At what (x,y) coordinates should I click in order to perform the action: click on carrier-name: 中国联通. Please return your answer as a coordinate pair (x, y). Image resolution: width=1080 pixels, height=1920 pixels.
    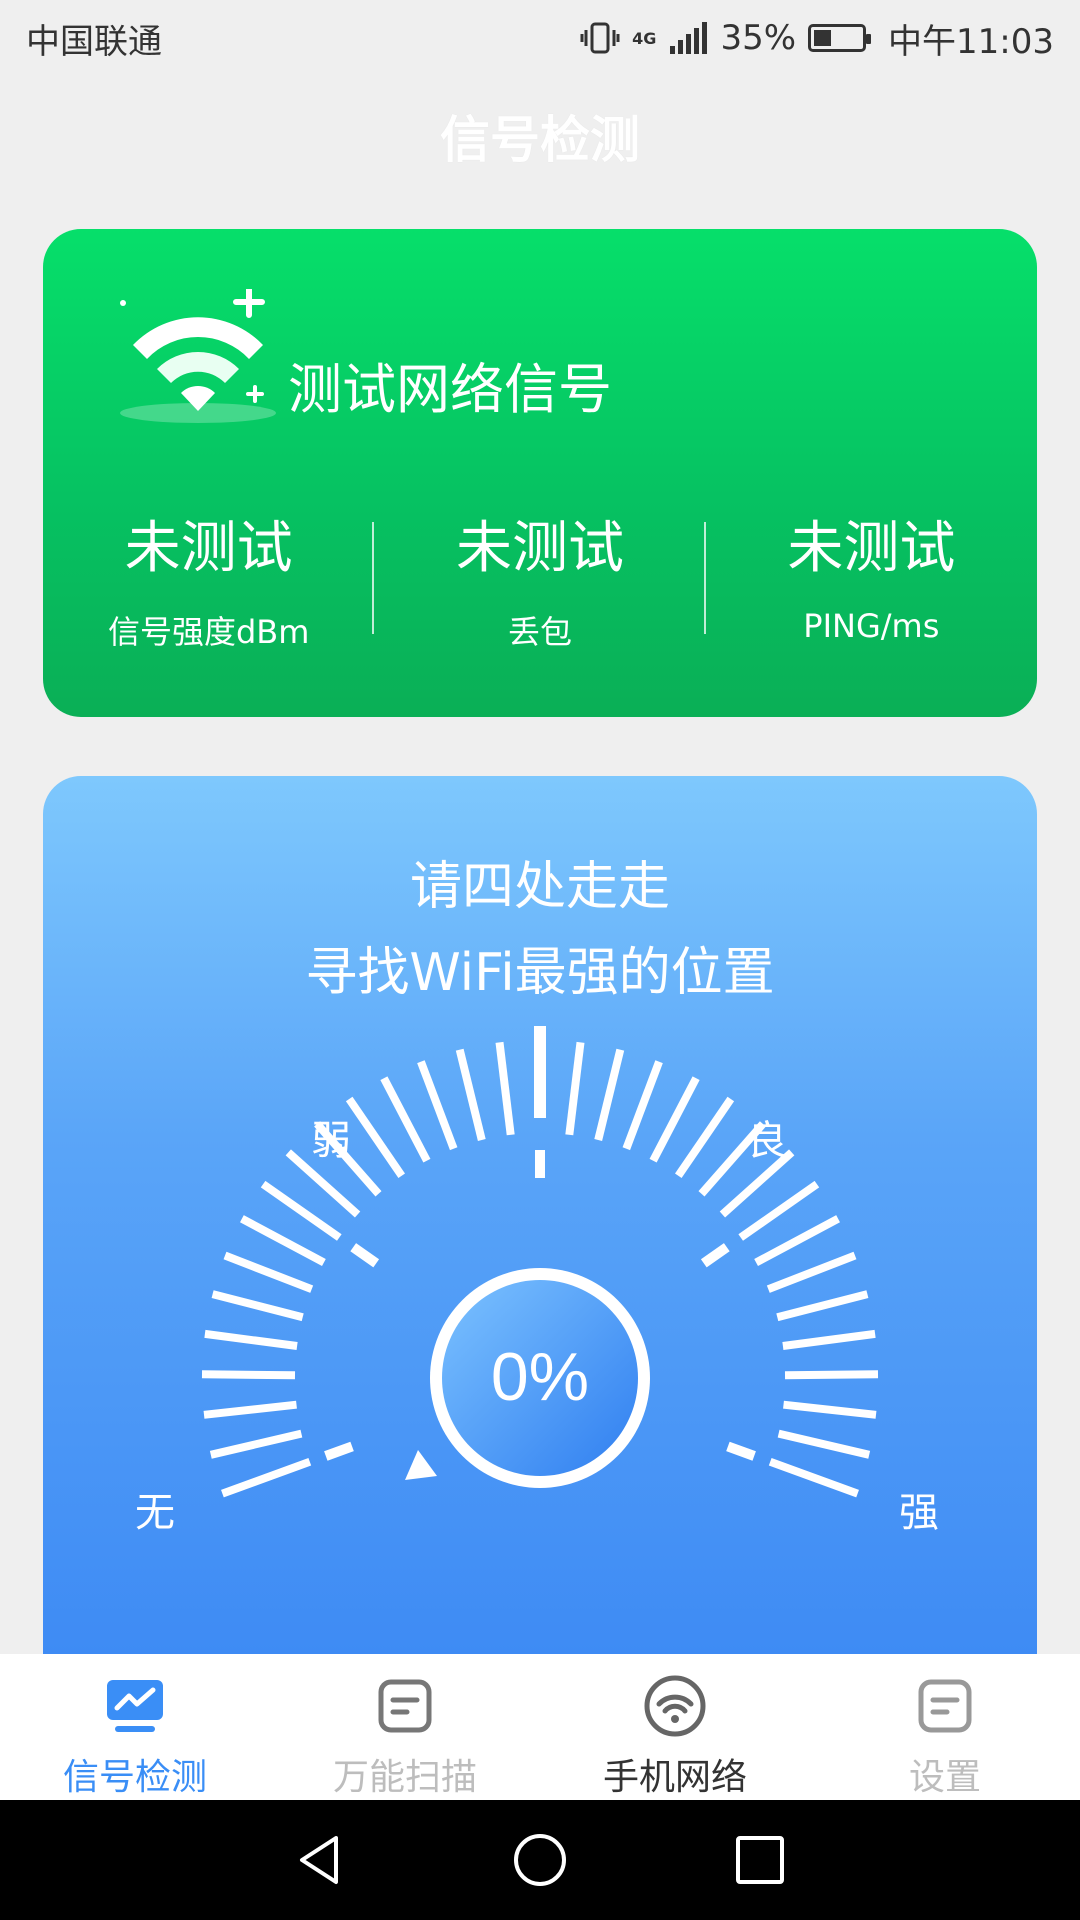
    Looking at the image, I should click on (94, 41).